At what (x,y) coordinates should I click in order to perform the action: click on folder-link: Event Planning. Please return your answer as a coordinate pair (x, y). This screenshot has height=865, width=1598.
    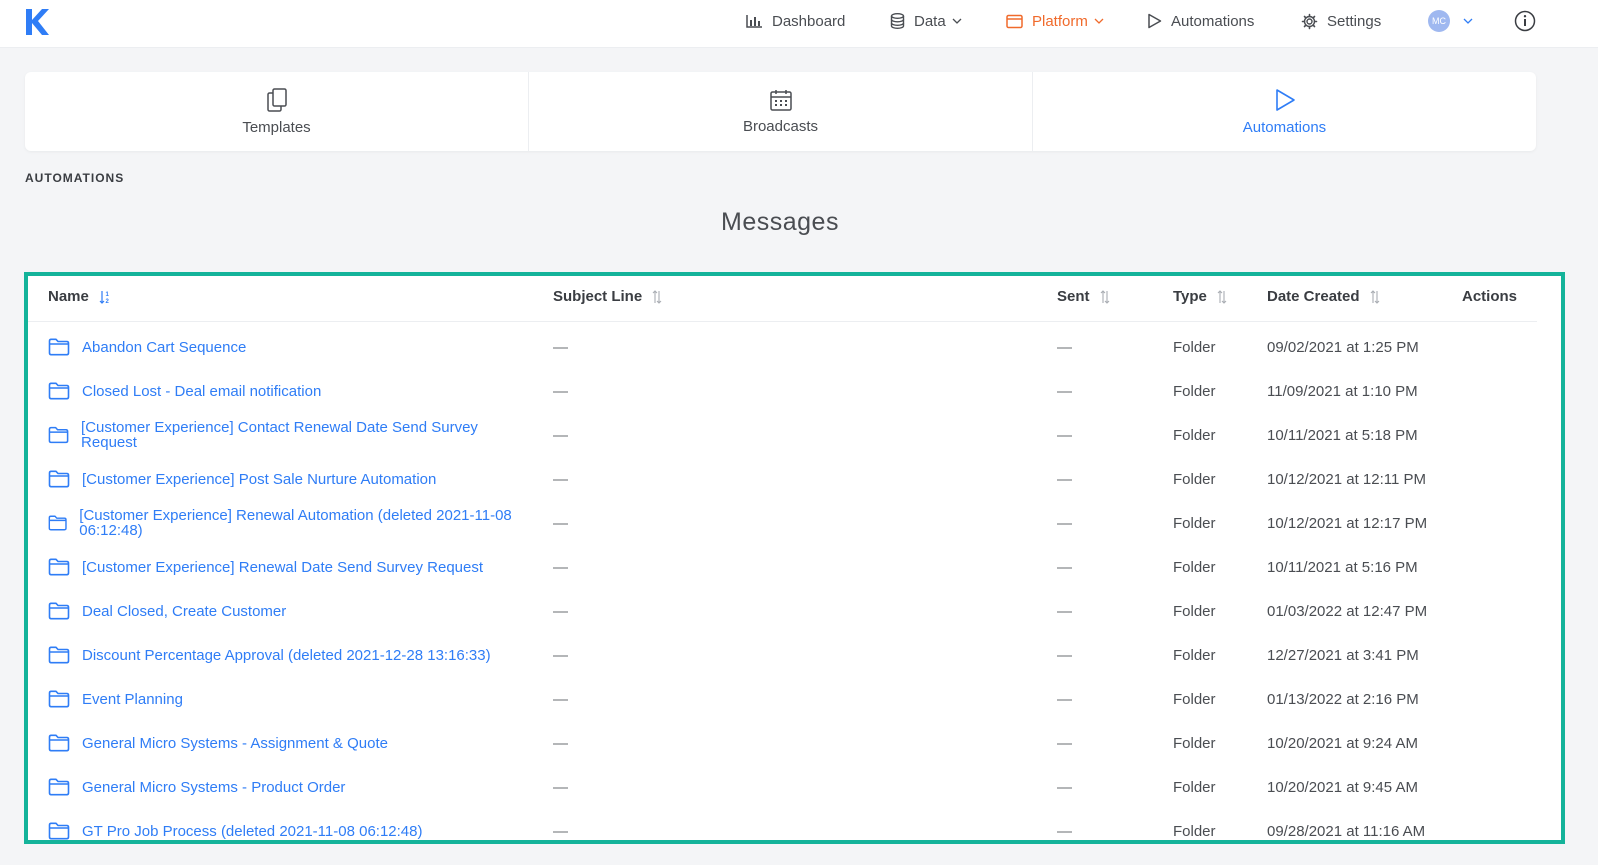
    Looking at the image, I should click on (132, 699).